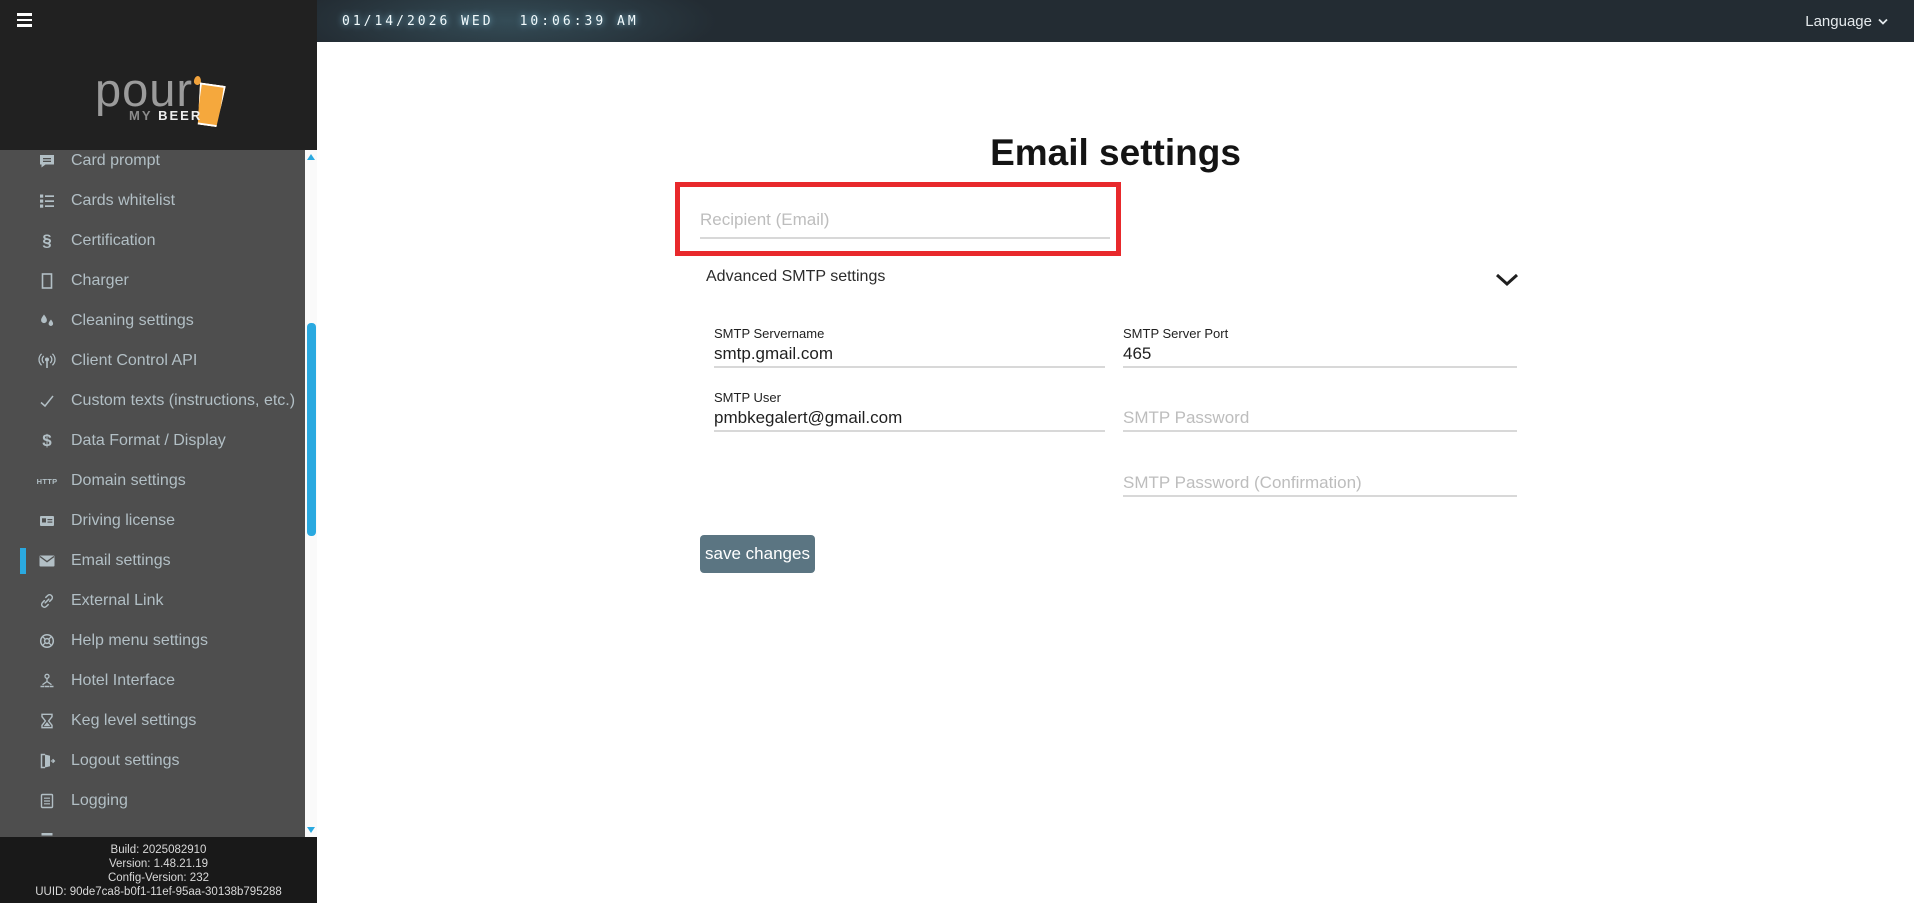 The image size is (1914, 903). I want to click on sidebar-item-hotel-interface: Hotel Interface, so click(152, 681).